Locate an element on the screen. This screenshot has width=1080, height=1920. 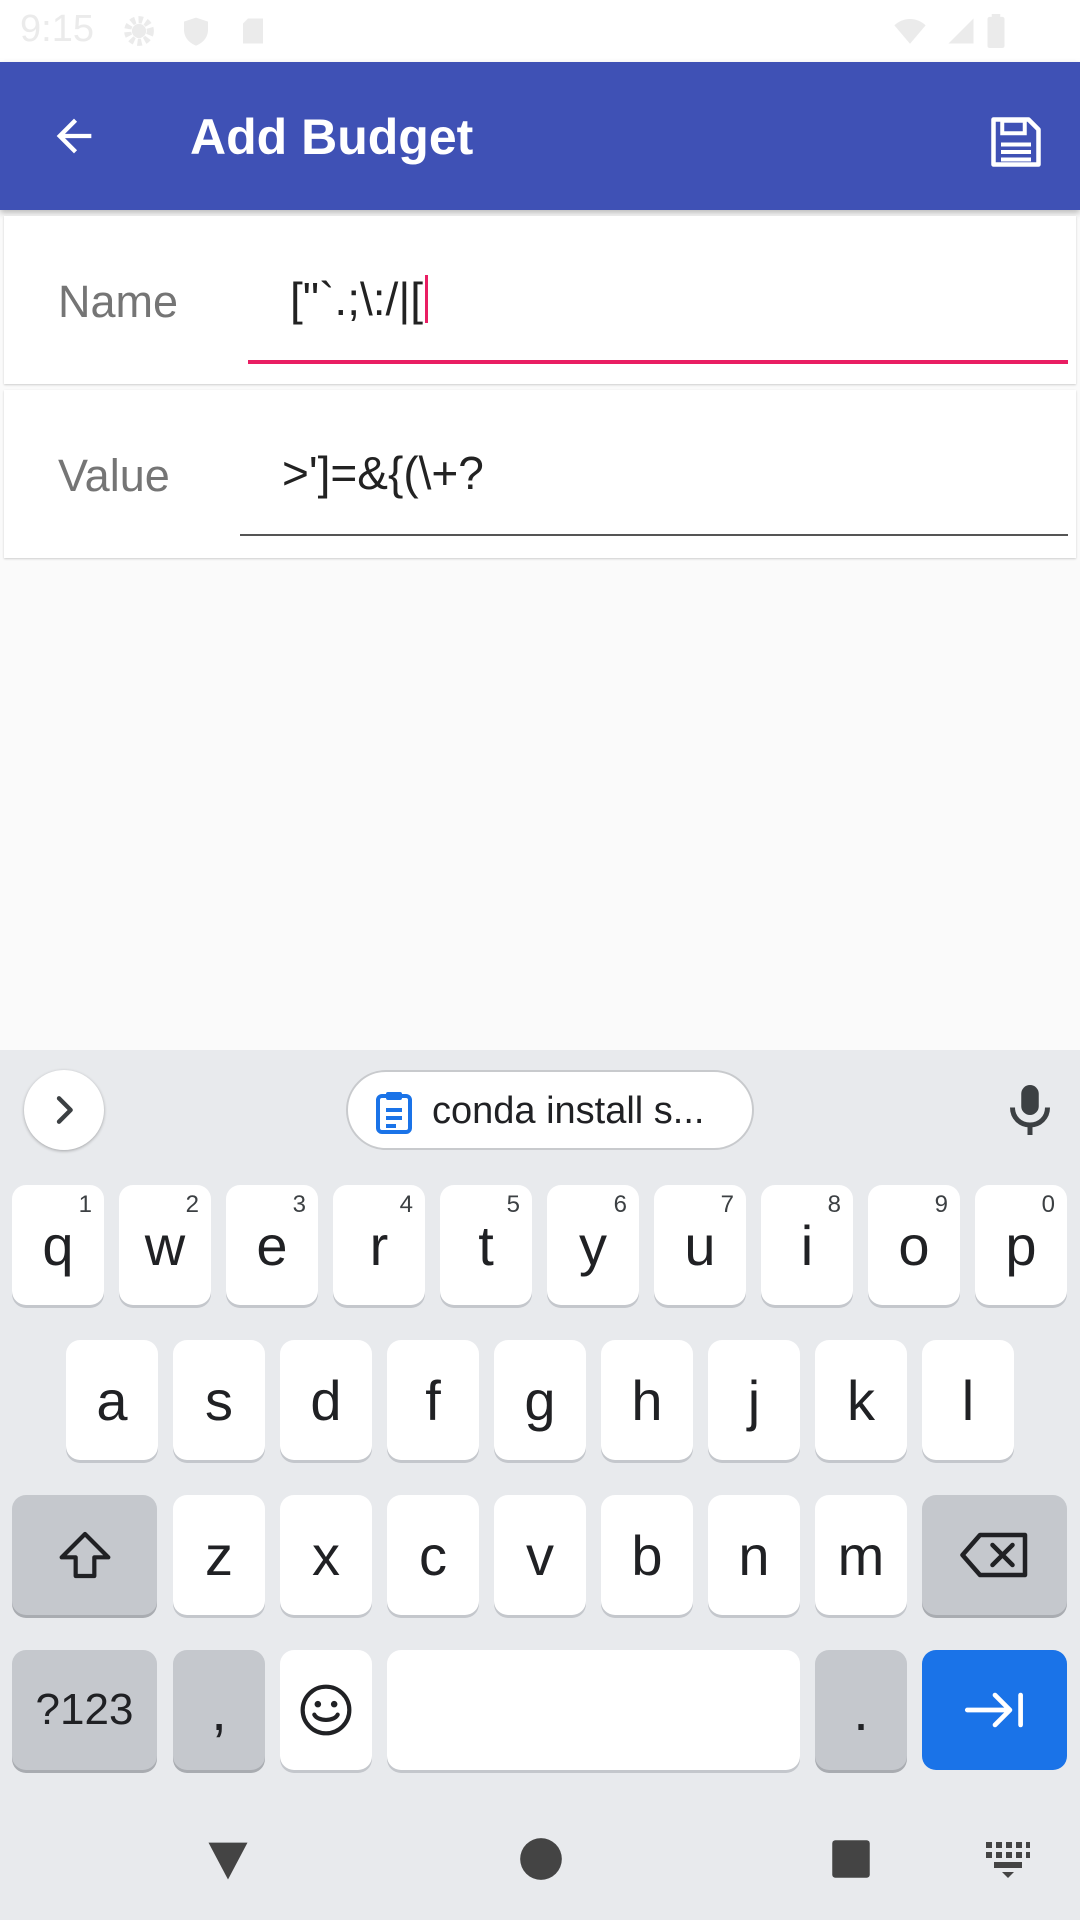
key-hint: 6 is located at coordinates (620, 1204).